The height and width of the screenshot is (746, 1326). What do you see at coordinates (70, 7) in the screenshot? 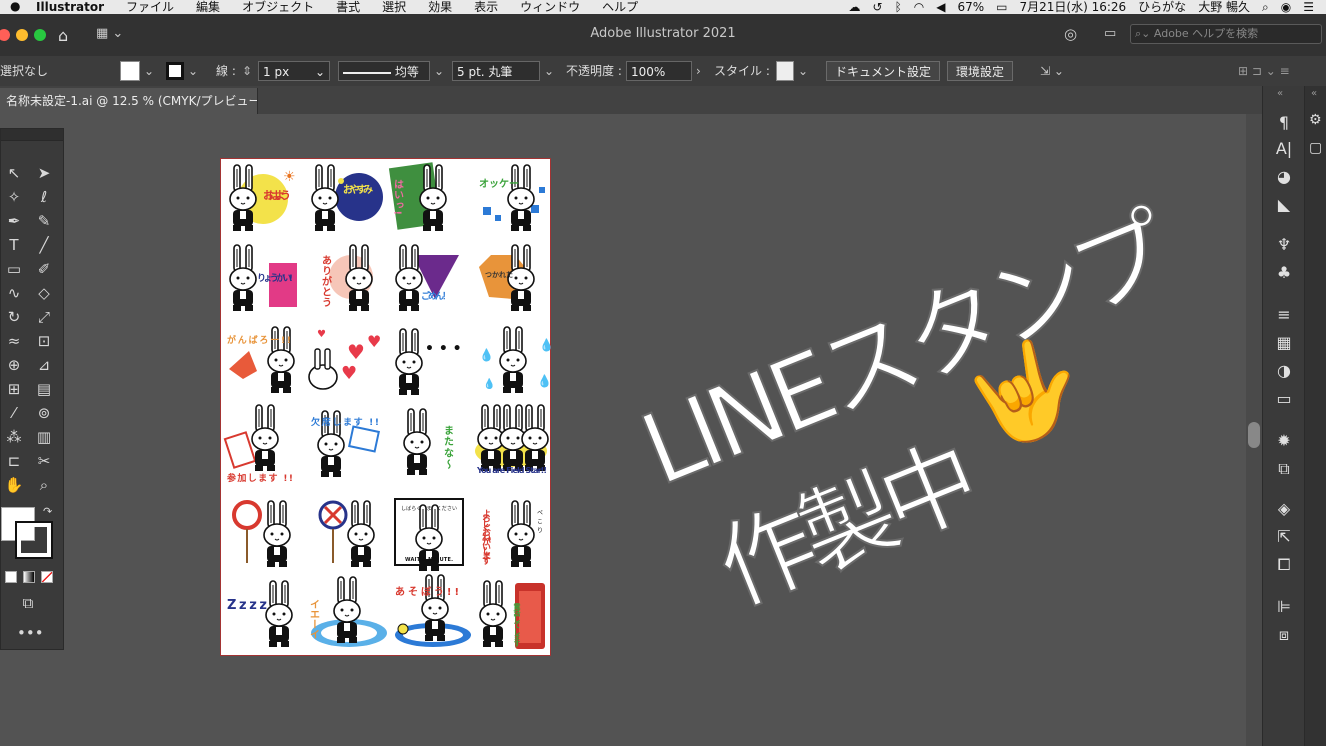
I see `menu-app: Illustrator` at bounding box center [70, 7].